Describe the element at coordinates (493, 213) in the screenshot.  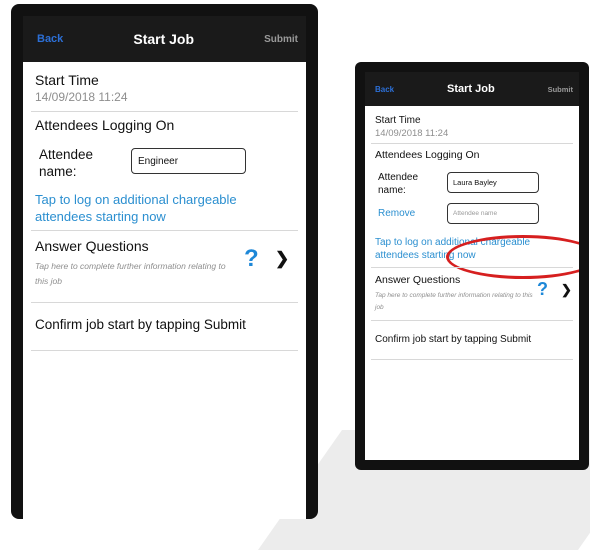
I see `attendee-name-input-empty: Attendee name` at that location.